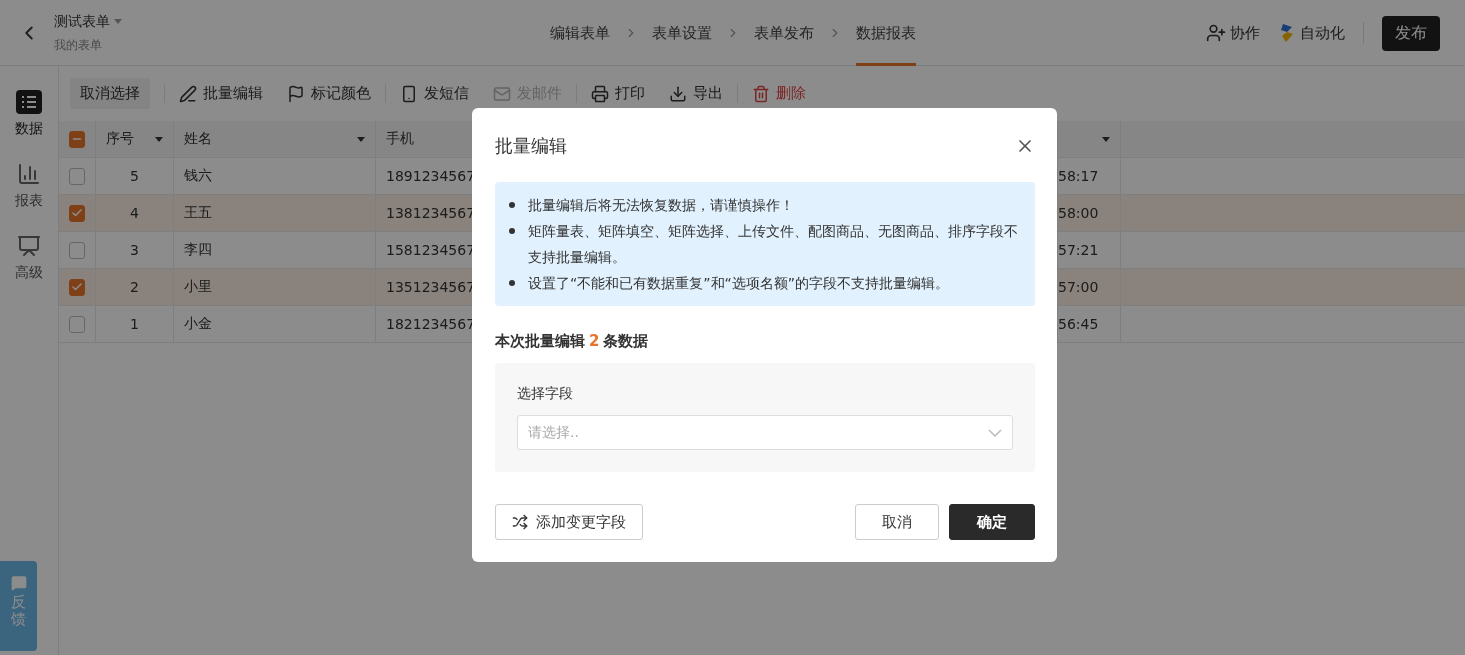 Image resolution: width=1465 pixels, height=655 pixels. I want to click on table-cell: 1351234567, so click(431, 287).